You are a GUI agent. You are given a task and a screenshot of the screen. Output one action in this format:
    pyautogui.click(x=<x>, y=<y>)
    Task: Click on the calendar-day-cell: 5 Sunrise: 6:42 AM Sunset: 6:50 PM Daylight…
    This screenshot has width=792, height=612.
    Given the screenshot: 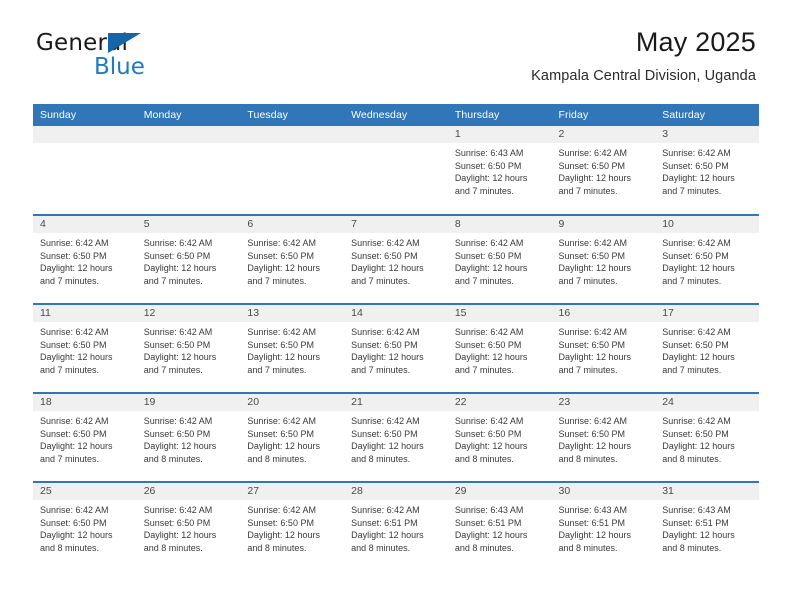 What is the action you would take?
    pyautogui.click(x=188, y=259)
    